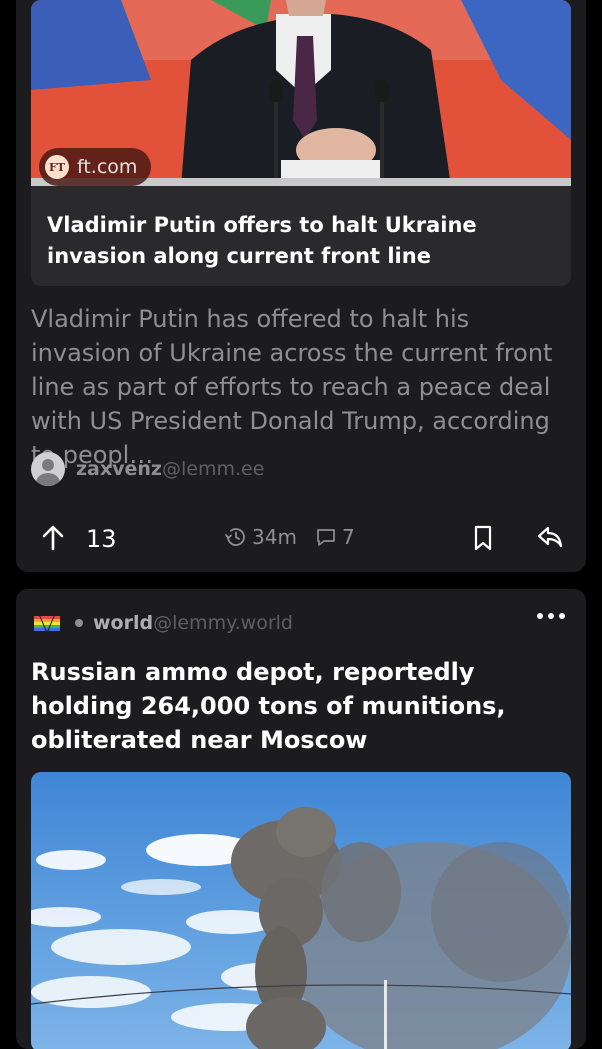  What do you see at coordinates (48, 469) in the screenshot?
I see `avatar` at bounding box center [48, 469].